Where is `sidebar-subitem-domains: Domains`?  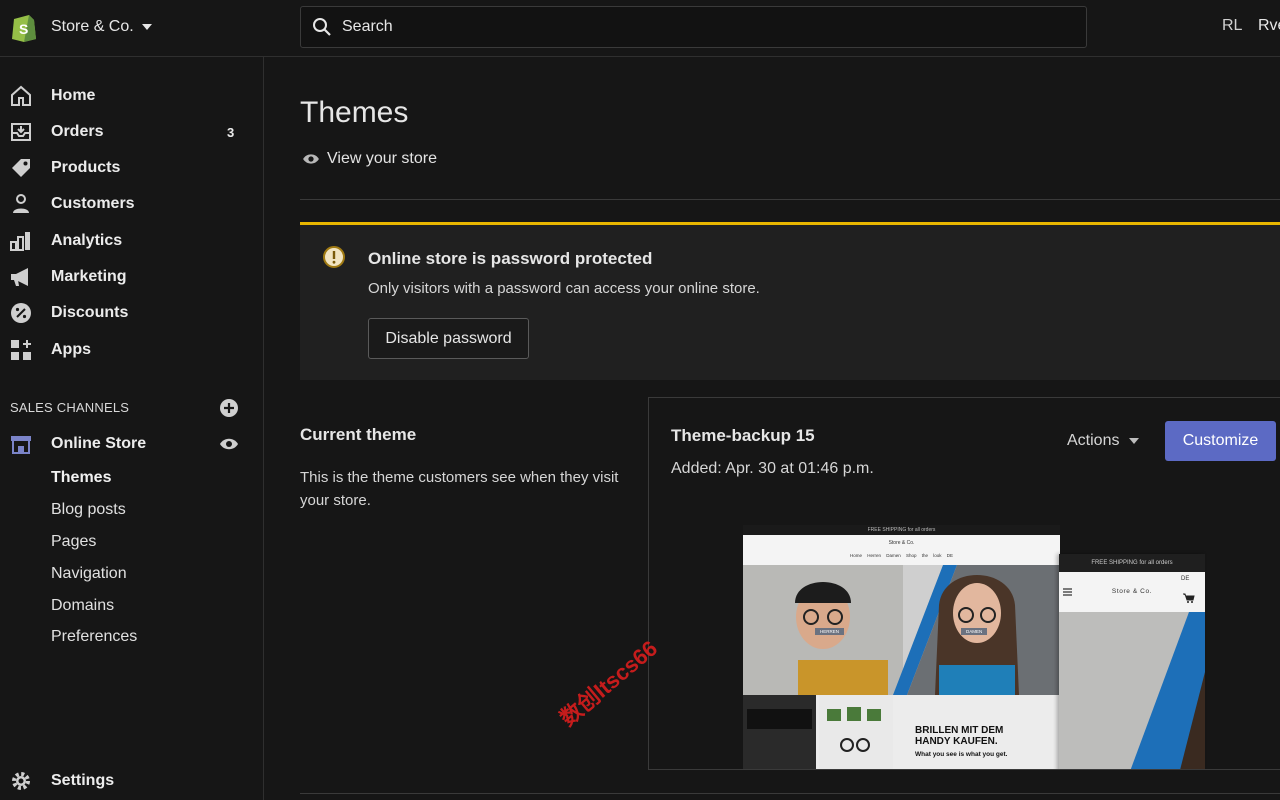 sidebar-subitem-domains: Domains is located at coordinates (82, 606).